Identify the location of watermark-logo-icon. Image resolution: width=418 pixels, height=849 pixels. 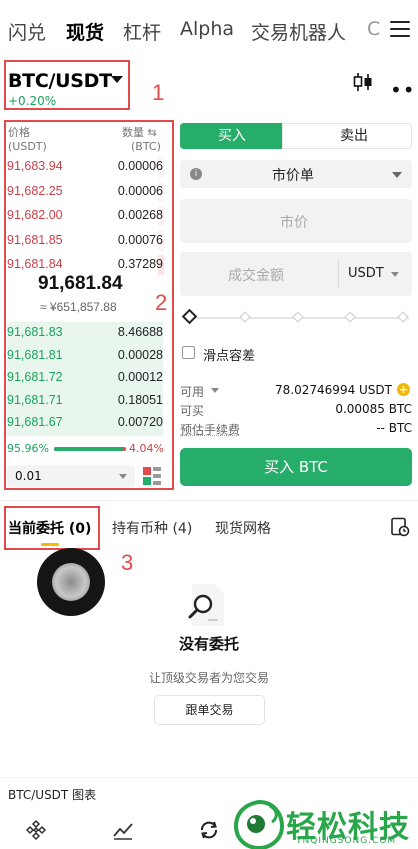
(259, 824).